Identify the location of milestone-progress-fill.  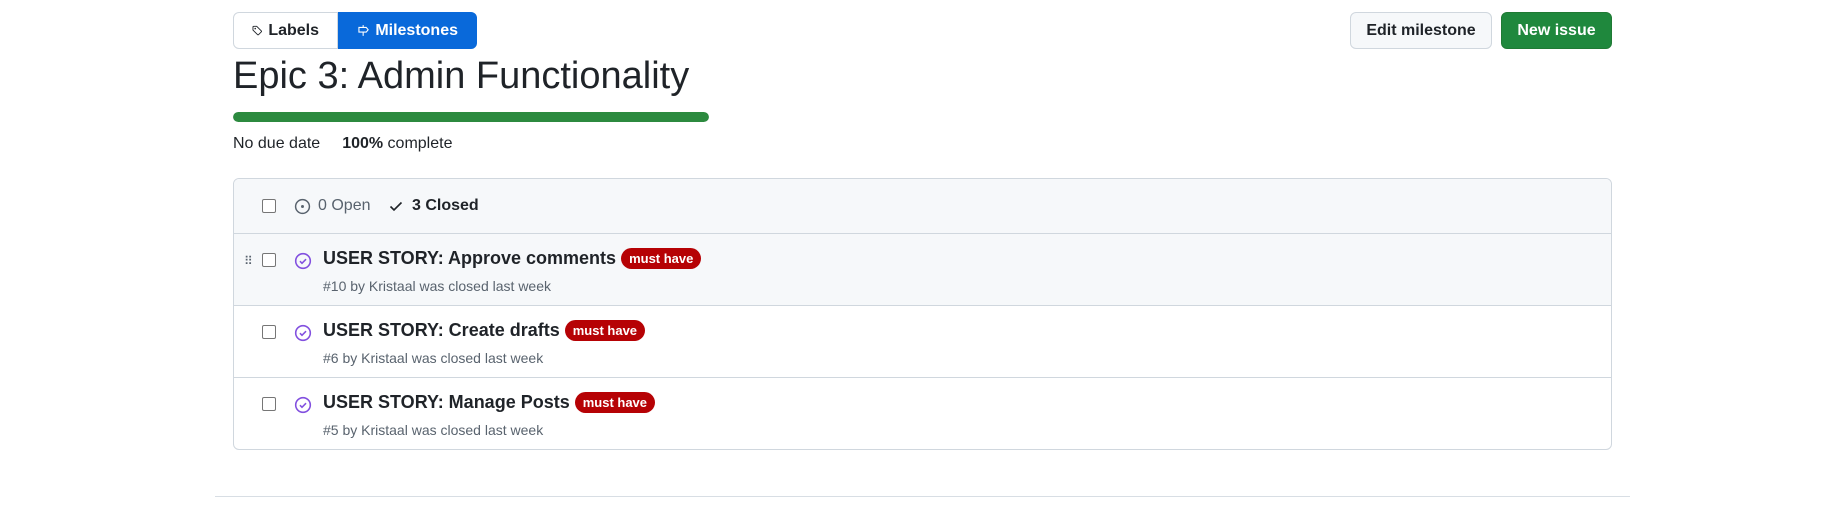
(471, 117).